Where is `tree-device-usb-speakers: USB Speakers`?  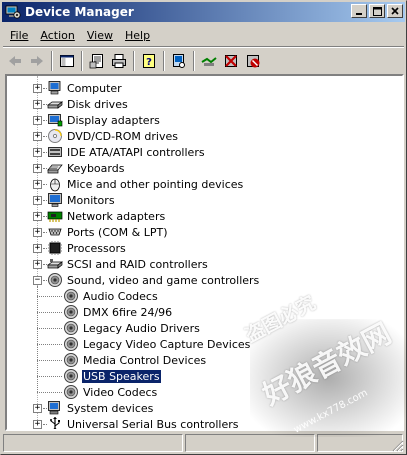
tree-device-usb-speakers: USB Speakers is located at coordinates (112, 376).